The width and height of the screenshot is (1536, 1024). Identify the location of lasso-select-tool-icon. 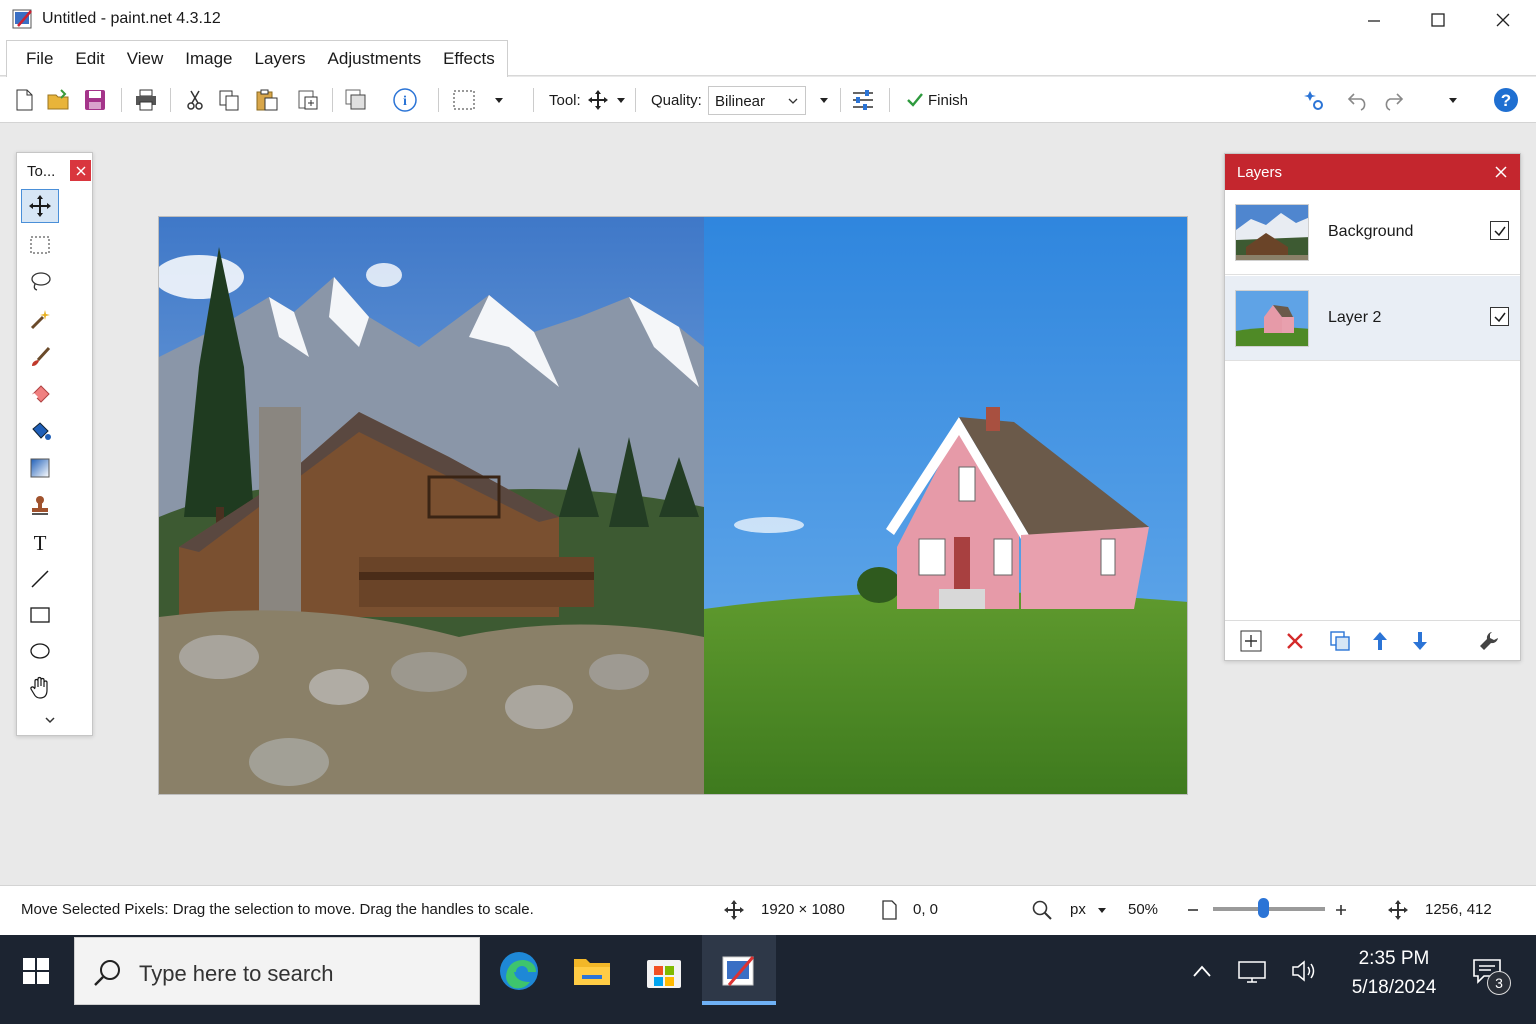
(40, 281).